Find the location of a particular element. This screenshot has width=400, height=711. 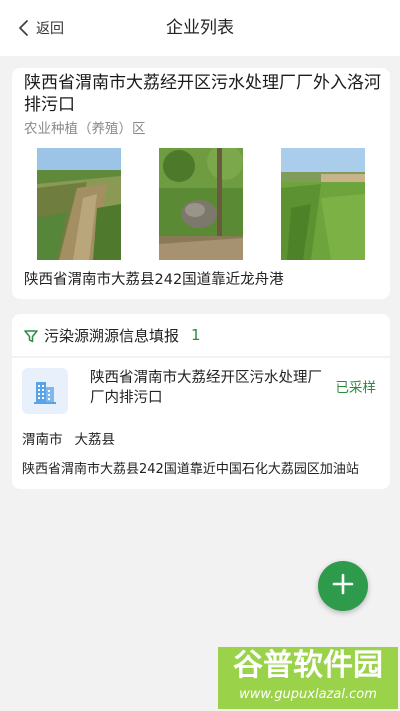

page-title: 企业列表 is located at coordinates (200, 28).